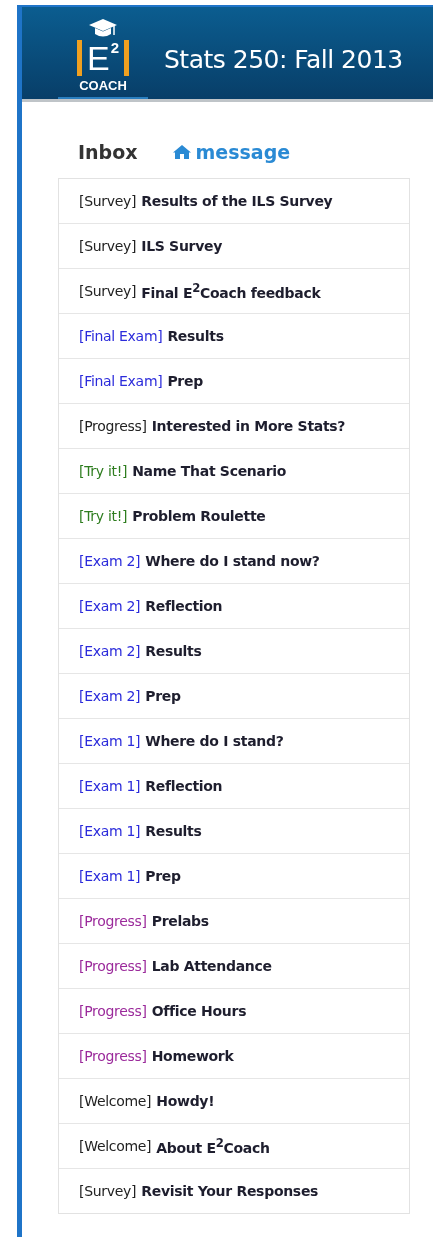  Describe the element at coordinates (181, 152) in the screenshot. I see `home-icon` at that location.